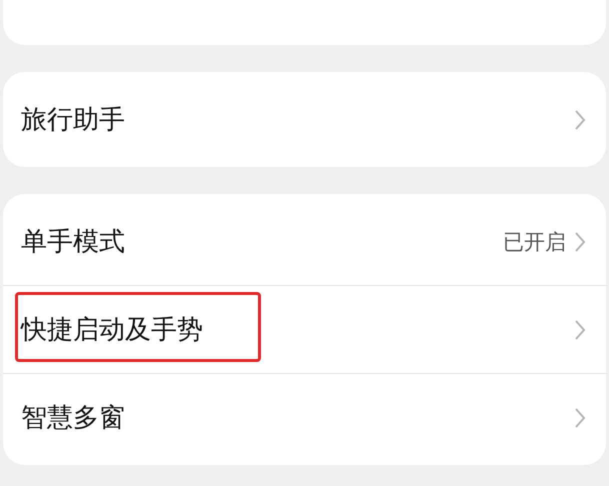 The width and height of the screenshot is (609, 486). I want to click on item-label: 快捷启动及手势, so click(112, 330).